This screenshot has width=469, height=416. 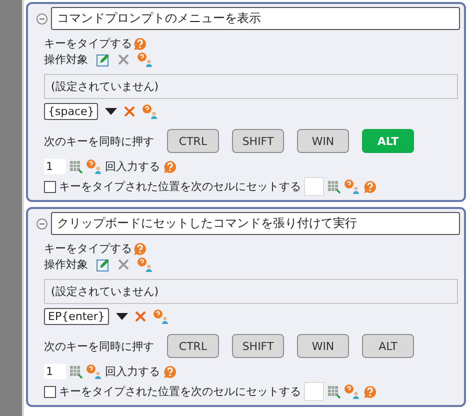 What do you see at coordinates (255, 223) in the screenshot?
I see `action-title-field: クリップボードにセットしたコマンドを張り付けて実行` at bounding box center [255, 223].